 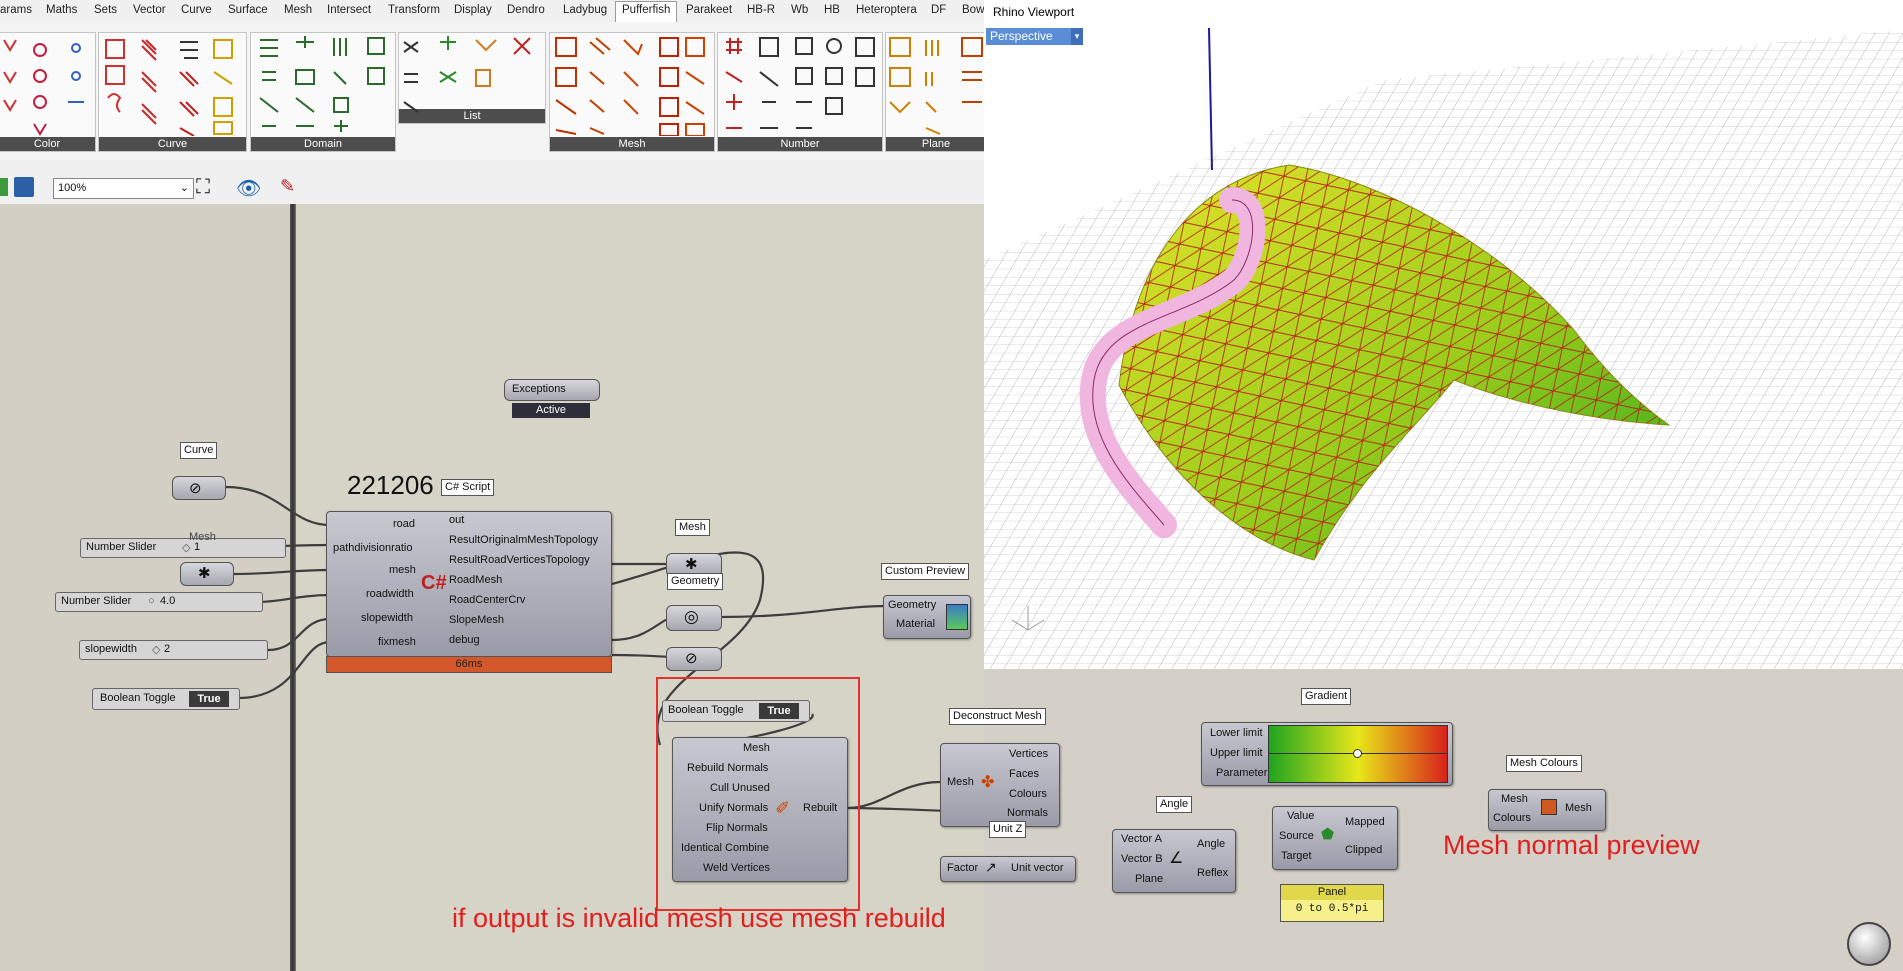 What do you see at coordinates (390, 594) in the screenshot?
I see `script-input-roadwidth: roadwidth` at bounding box center [390, 594].